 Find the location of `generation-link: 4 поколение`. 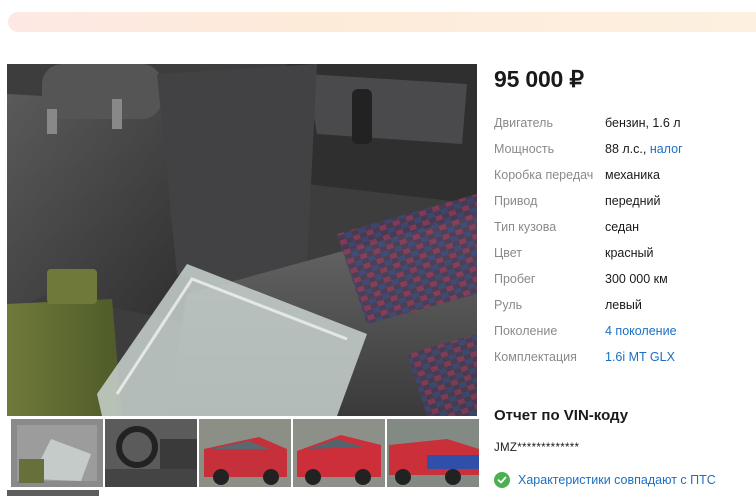

generation-link: 4 поколение is located at coordinates (641, 331).